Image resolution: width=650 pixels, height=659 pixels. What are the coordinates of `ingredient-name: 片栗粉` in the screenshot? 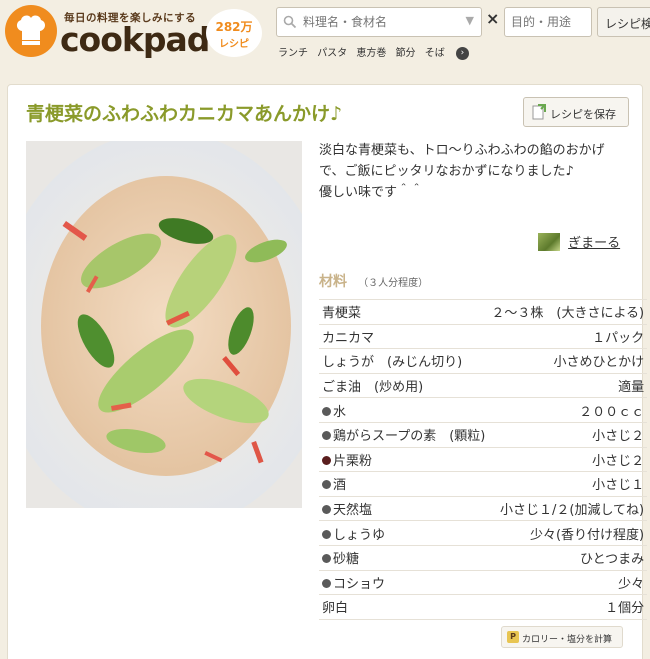 It's located at (353, 461).